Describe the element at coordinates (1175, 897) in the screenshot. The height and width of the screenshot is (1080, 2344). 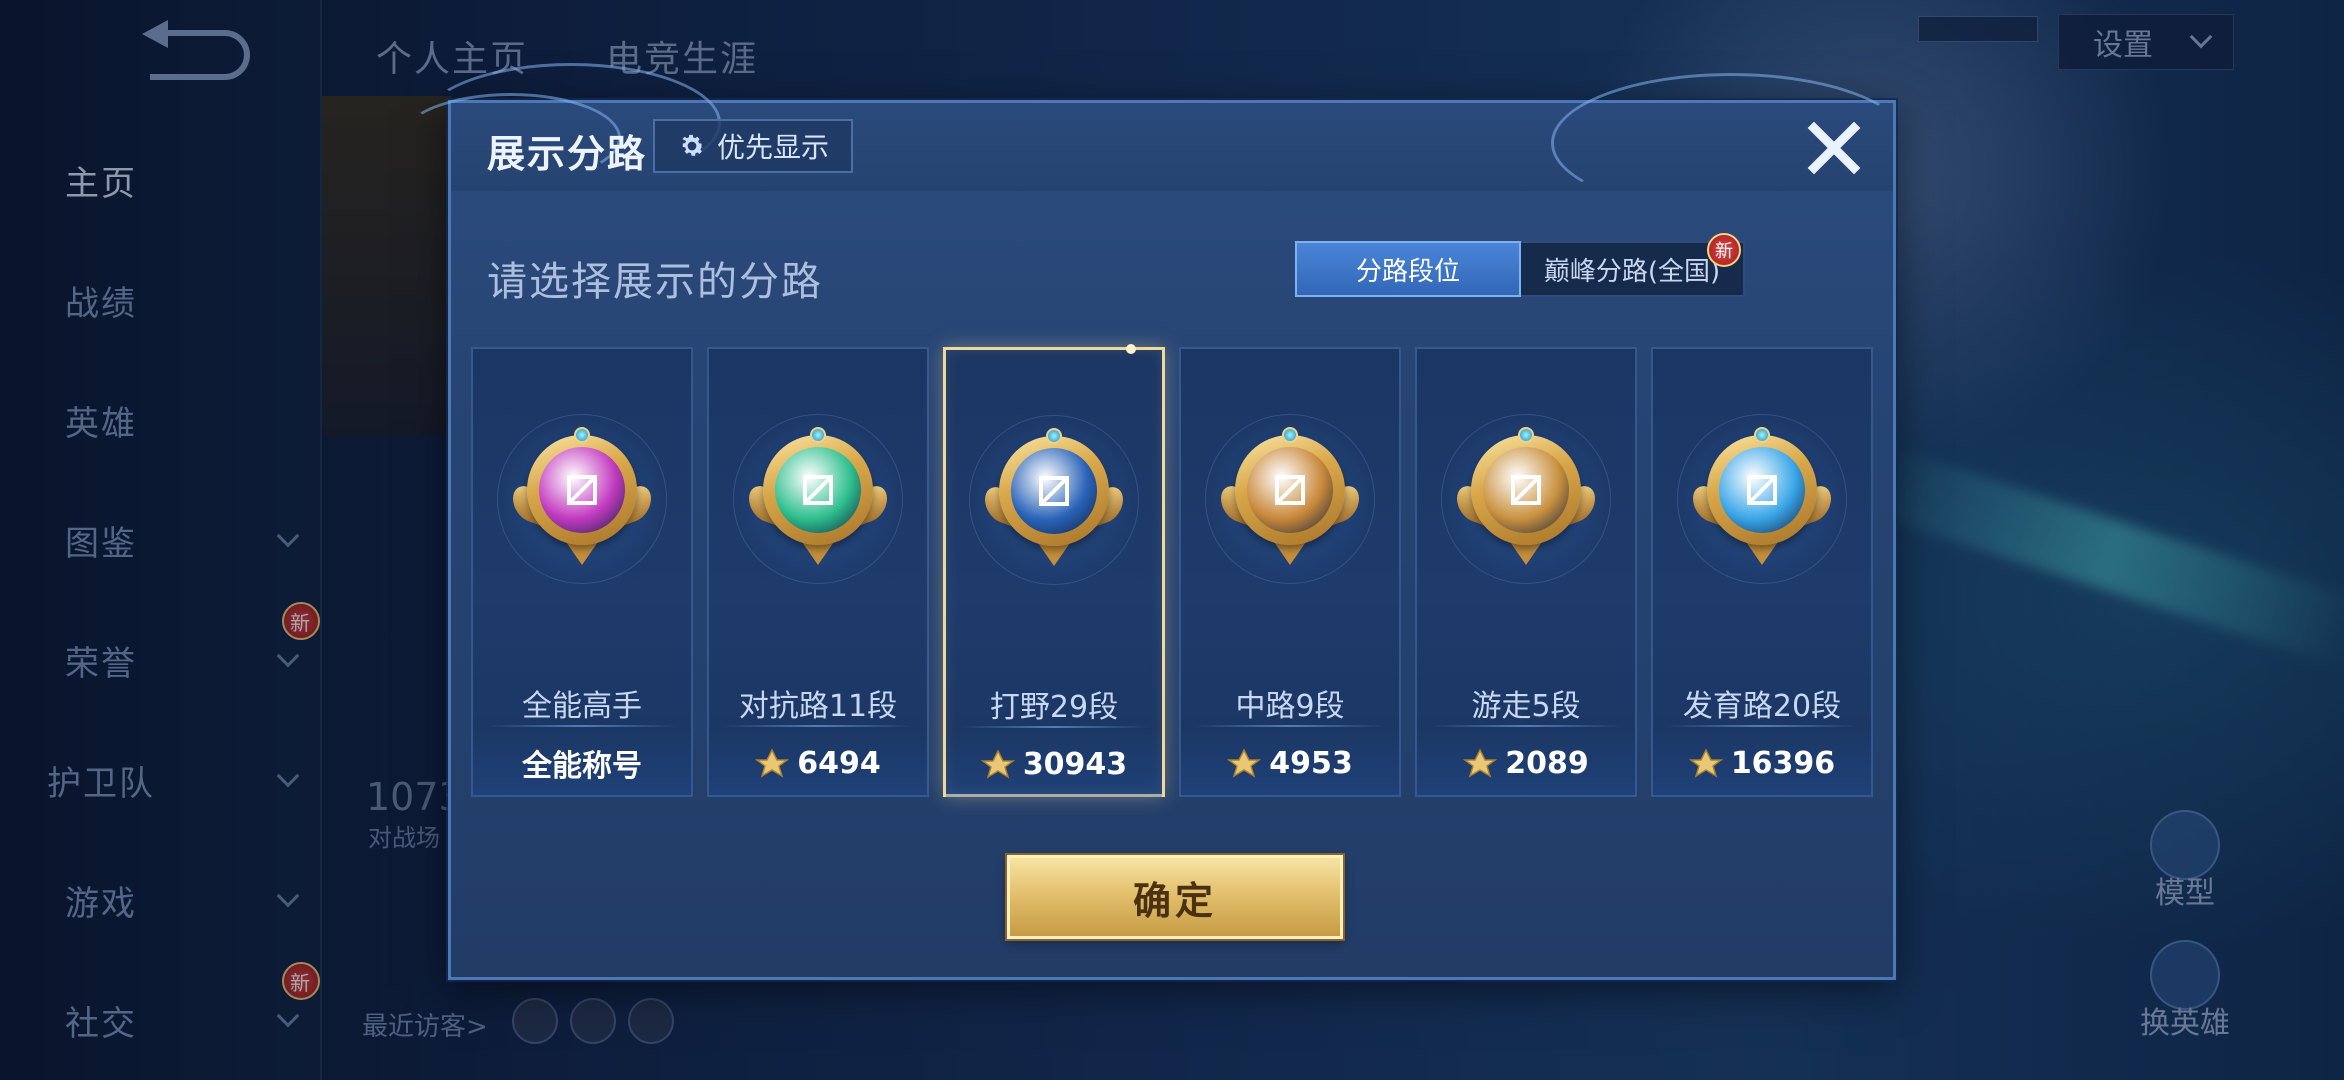
I see `confirm-button: 确定` at that location.